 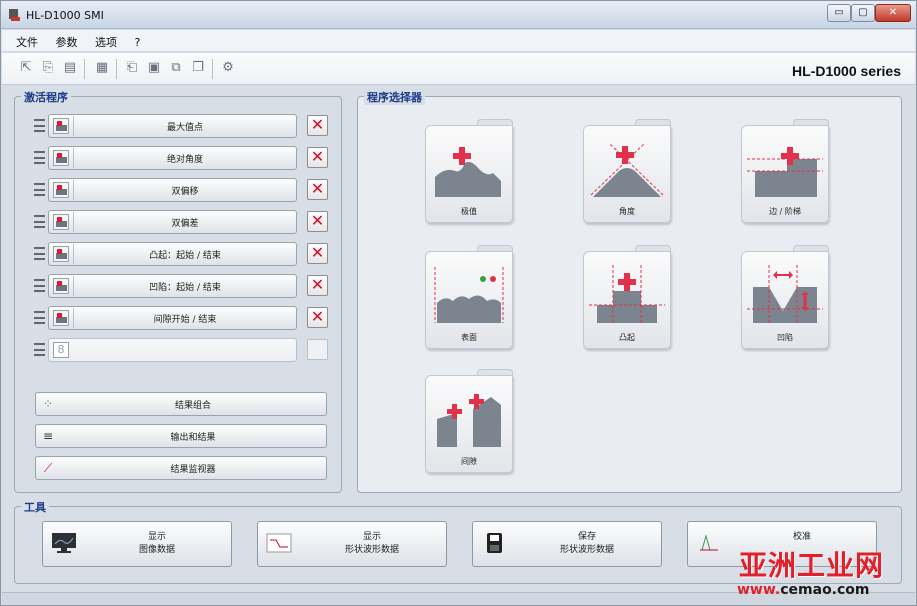 I want to click on menu-help: ?, so click(x=138, y=42).